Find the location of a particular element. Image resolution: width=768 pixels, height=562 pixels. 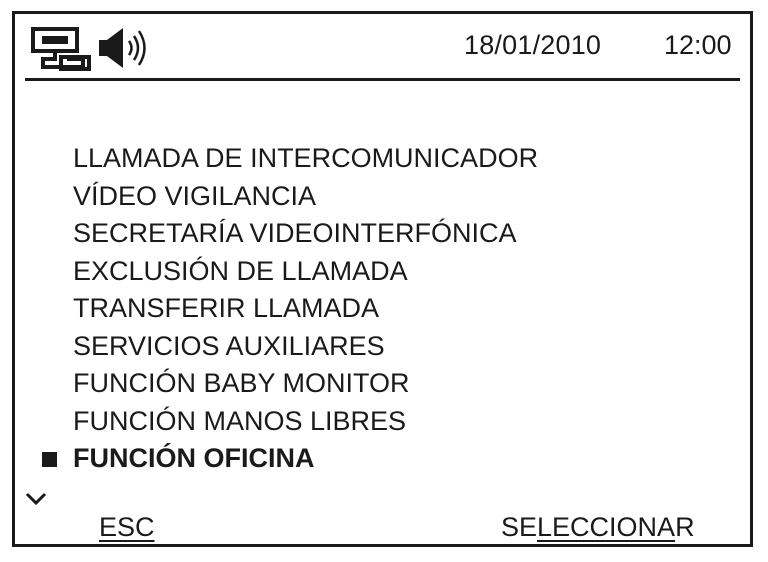

time-display: 12:00 is located at coordinates (698, 45).